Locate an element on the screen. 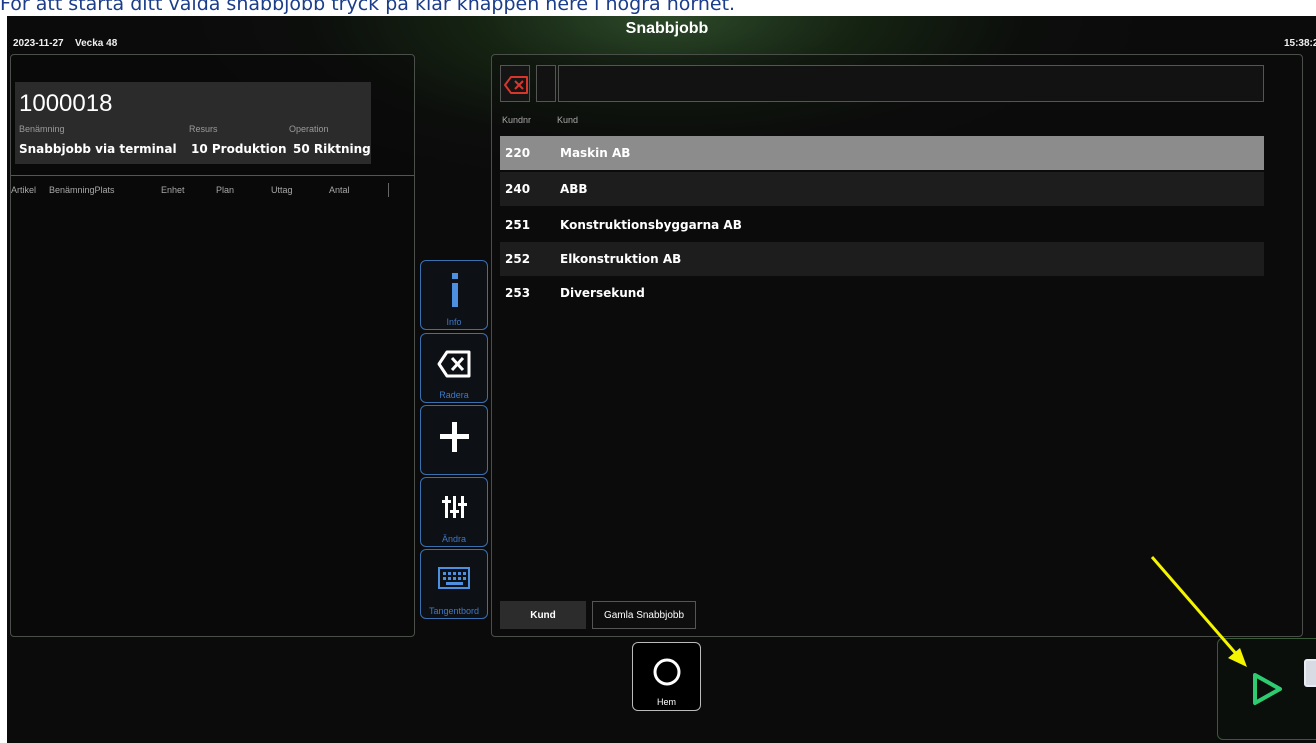 The width and height of the screenshot is (1316, 743). customer-name: Diversekund is located at coordinates (602, 293).